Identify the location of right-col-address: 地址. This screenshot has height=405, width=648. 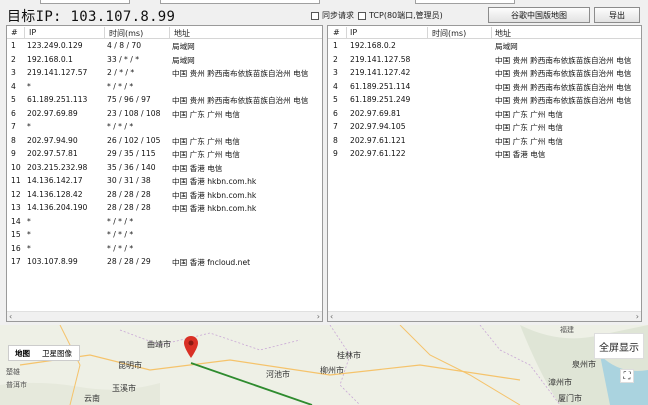
(503, 33).